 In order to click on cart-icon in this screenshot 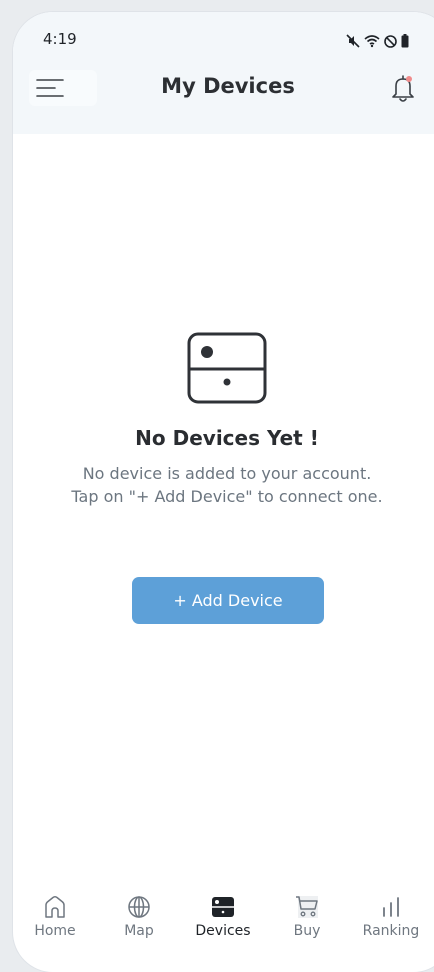, I will do `click(307, 907)`.